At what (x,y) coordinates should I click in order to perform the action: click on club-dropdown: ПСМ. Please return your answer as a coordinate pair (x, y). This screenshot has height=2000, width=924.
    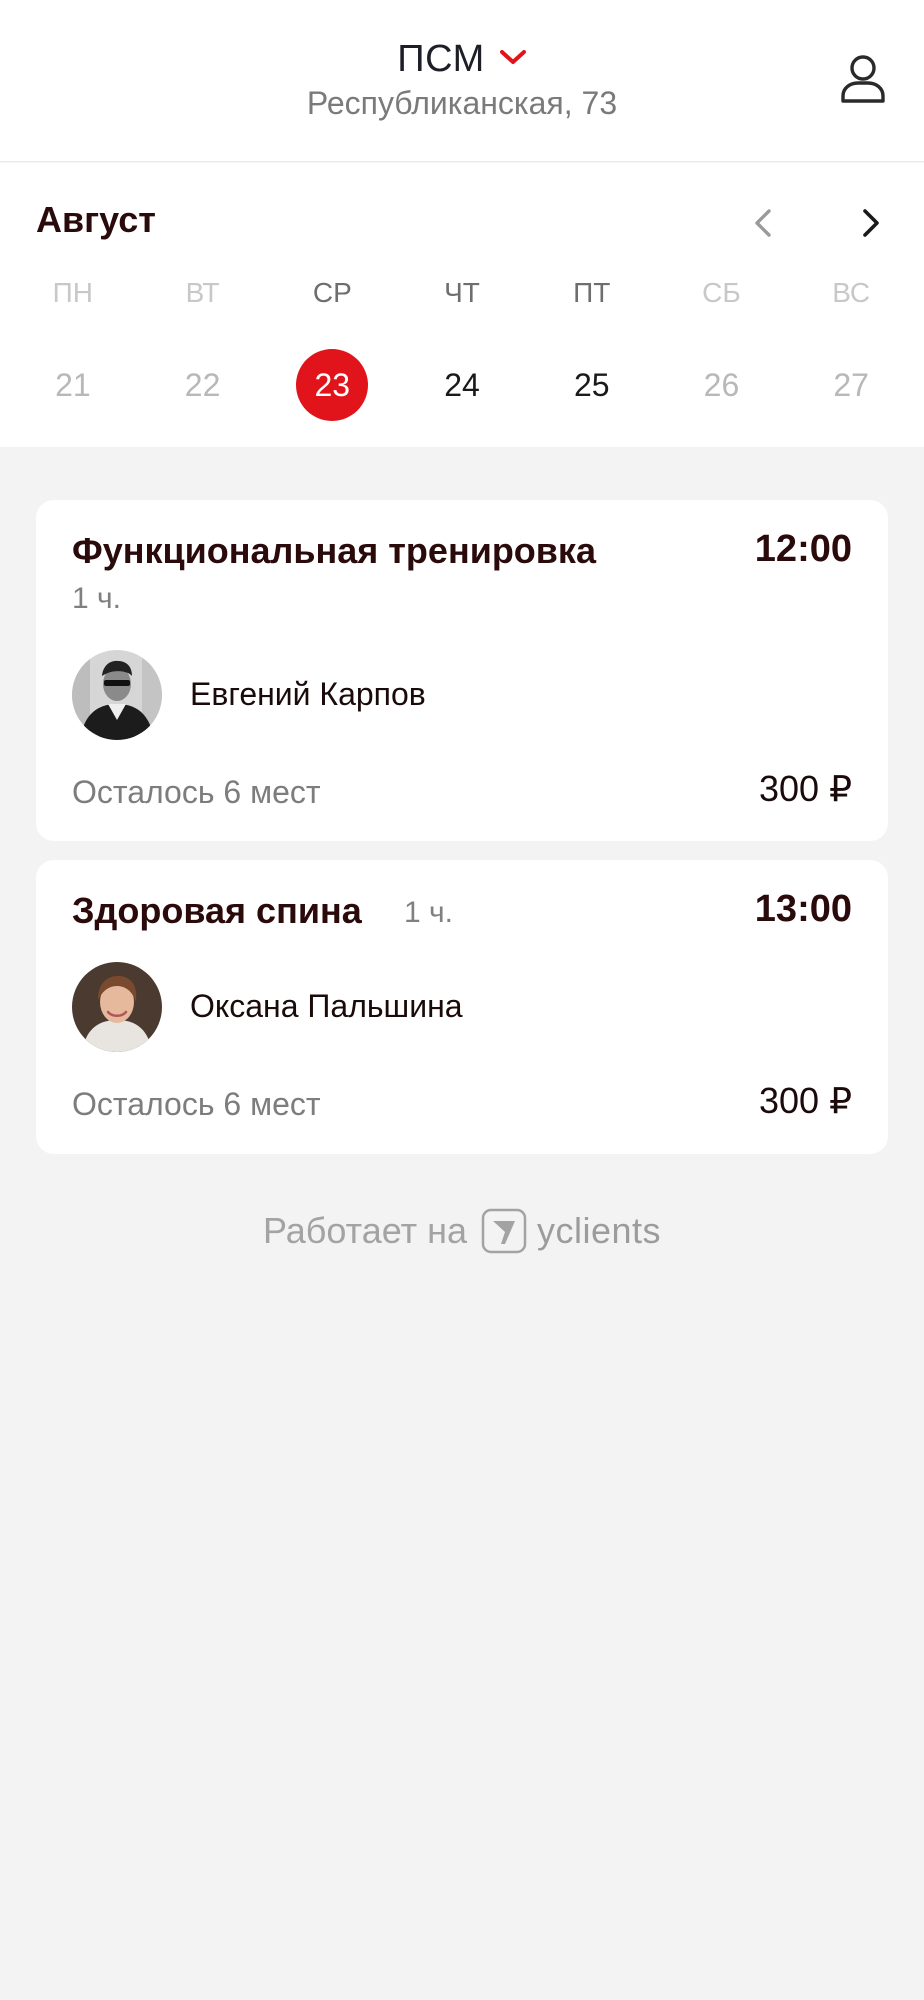
    Looking at the image, I should click on (461, 59).